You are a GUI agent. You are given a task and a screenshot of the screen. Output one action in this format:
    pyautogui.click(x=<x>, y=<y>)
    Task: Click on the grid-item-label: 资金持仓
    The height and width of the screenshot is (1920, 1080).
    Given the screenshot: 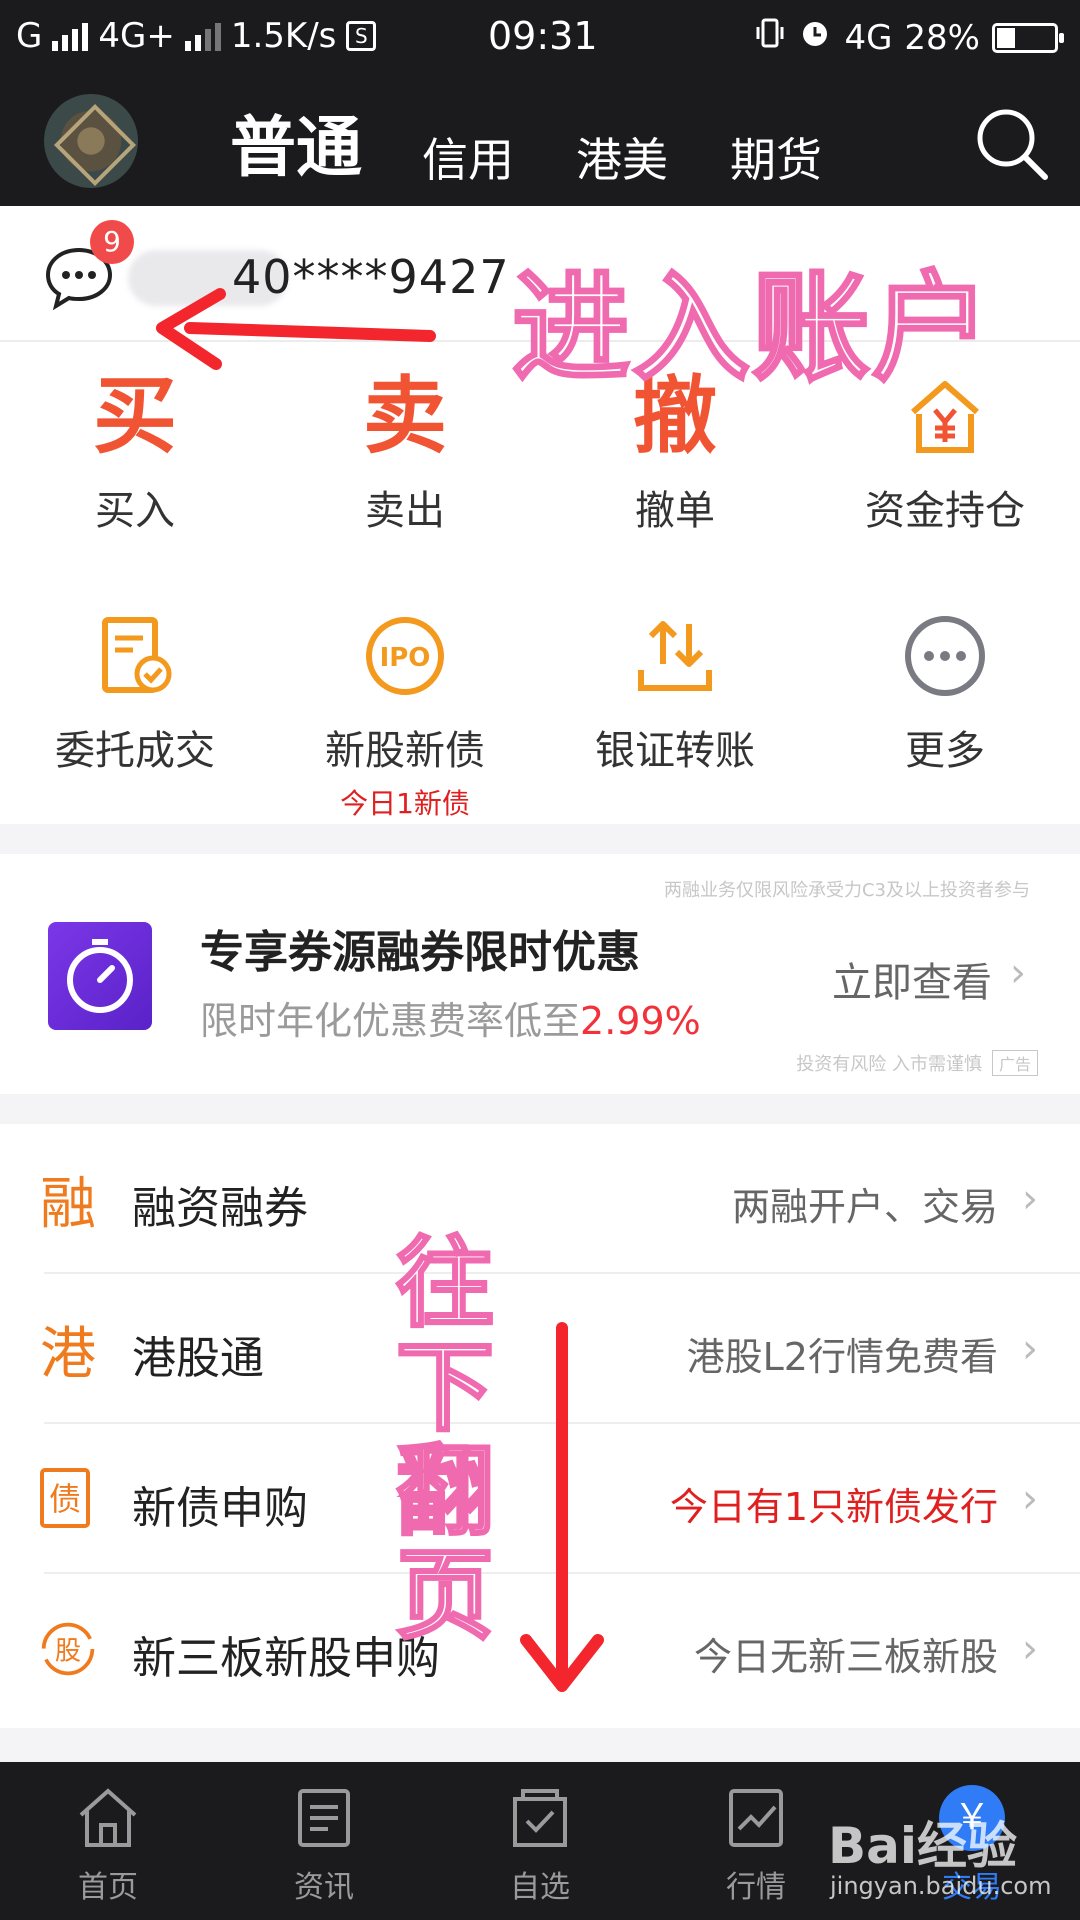 What is the action you would take?
    pyautogui.click(x=945, y=511)
    